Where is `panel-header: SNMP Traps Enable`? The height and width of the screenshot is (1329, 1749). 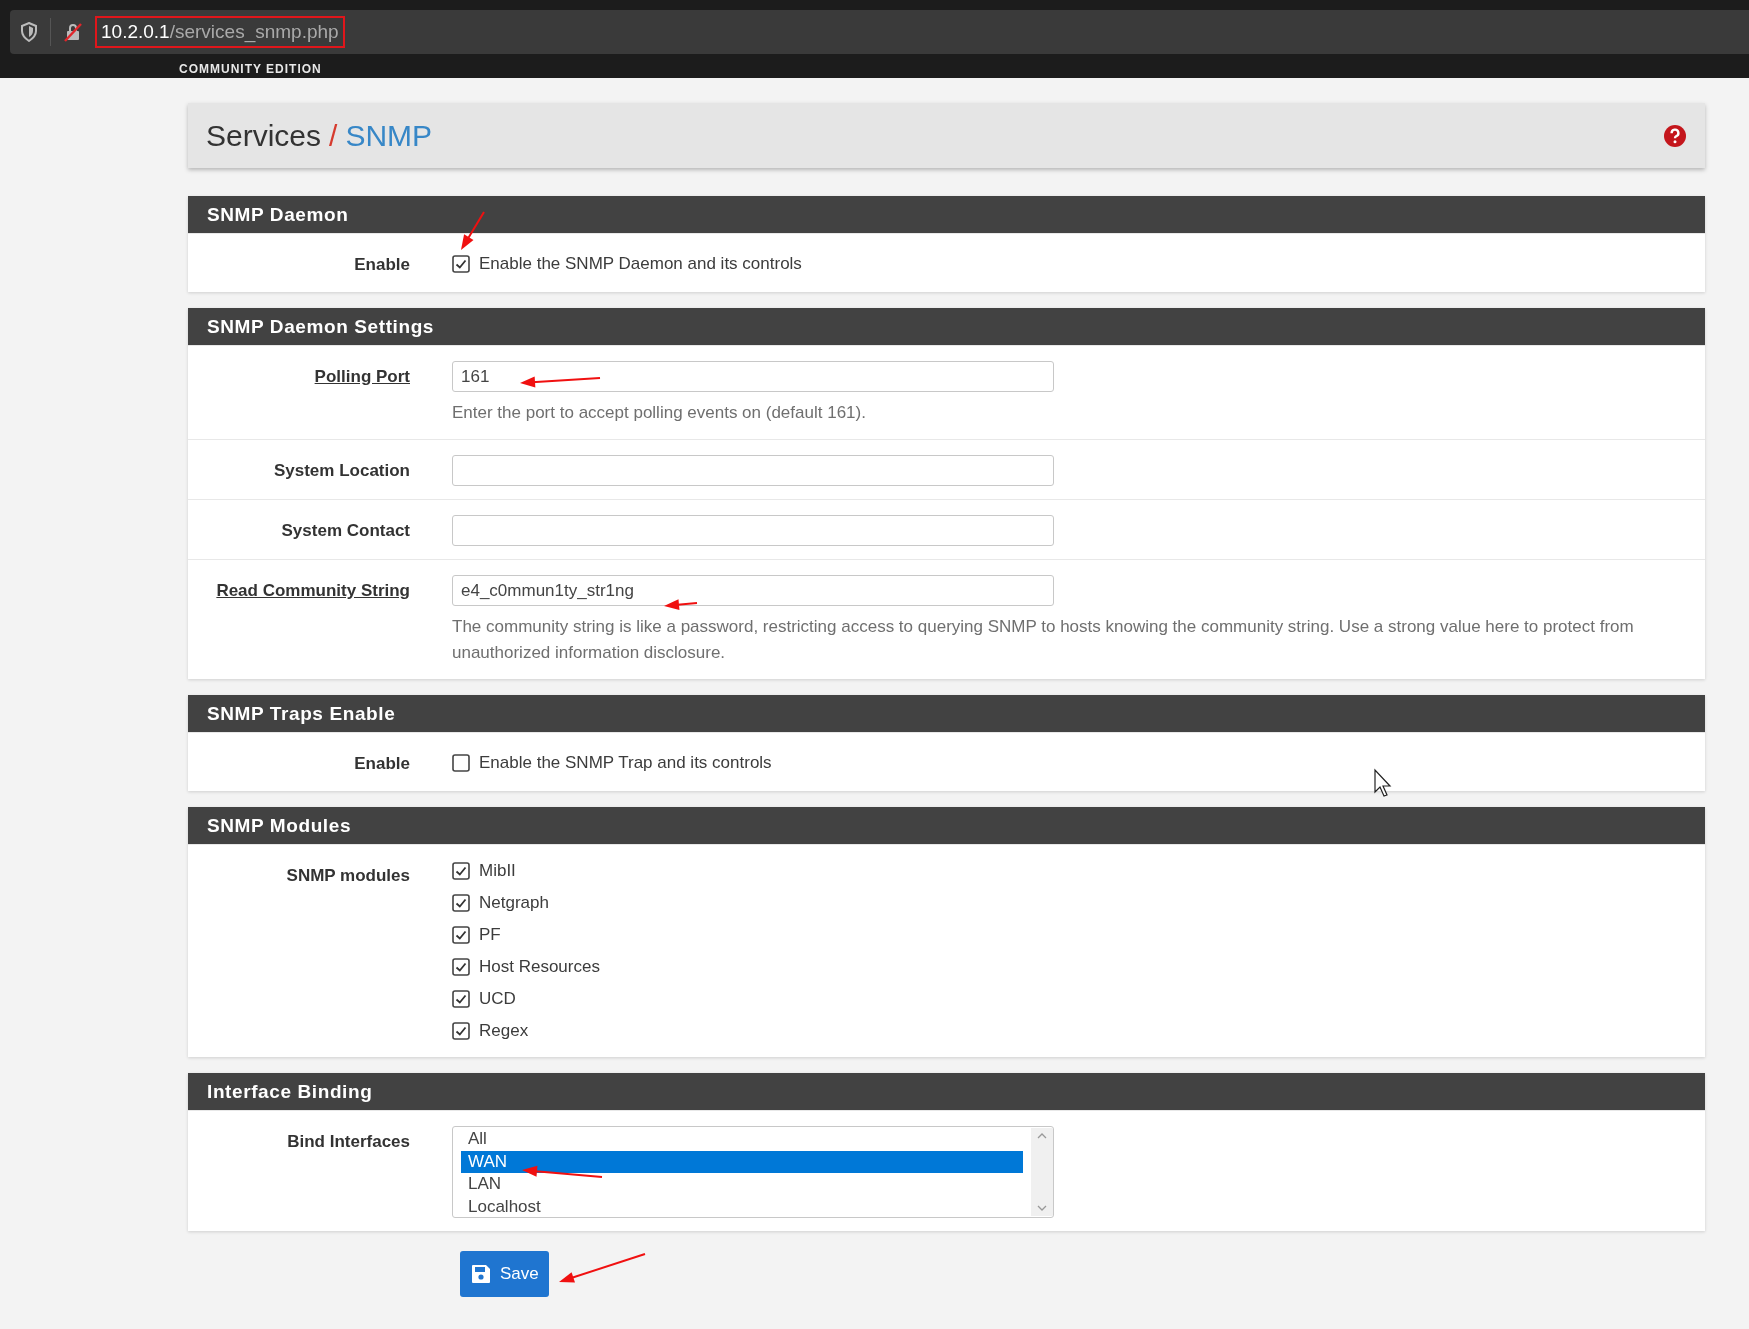 panel-header: SNMP Traps Enable is located at coordinates (946, 713).